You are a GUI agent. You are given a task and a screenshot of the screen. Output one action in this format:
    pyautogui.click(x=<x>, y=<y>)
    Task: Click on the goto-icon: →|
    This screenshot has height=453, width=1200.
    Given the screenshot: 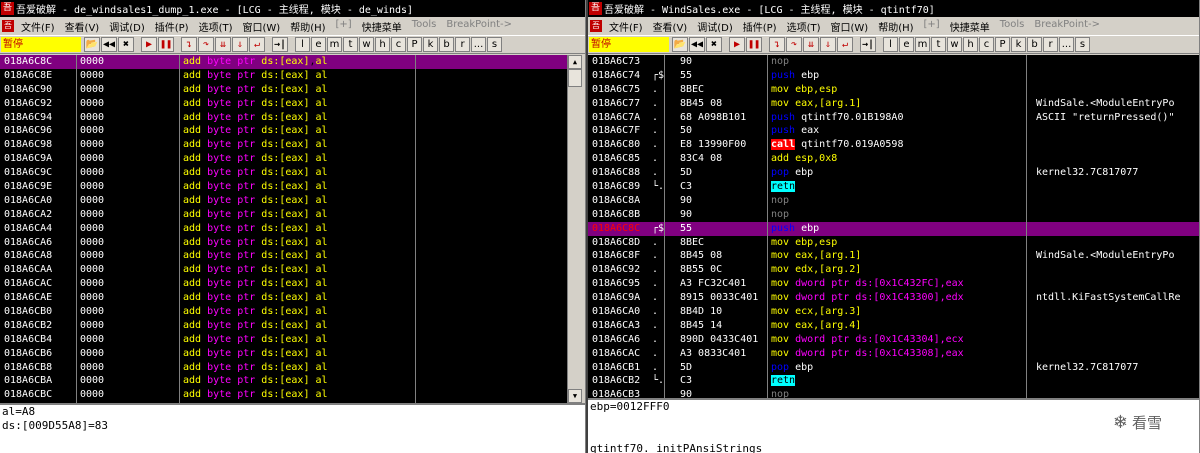 What is the action you would take?
    pyautogui.click(x=280, y=44)
    